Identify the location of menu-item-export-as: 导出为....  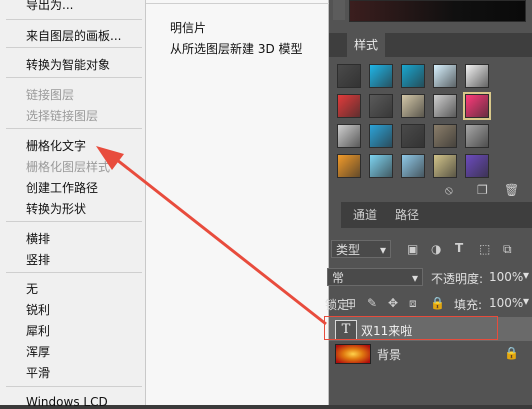
(49, 6).